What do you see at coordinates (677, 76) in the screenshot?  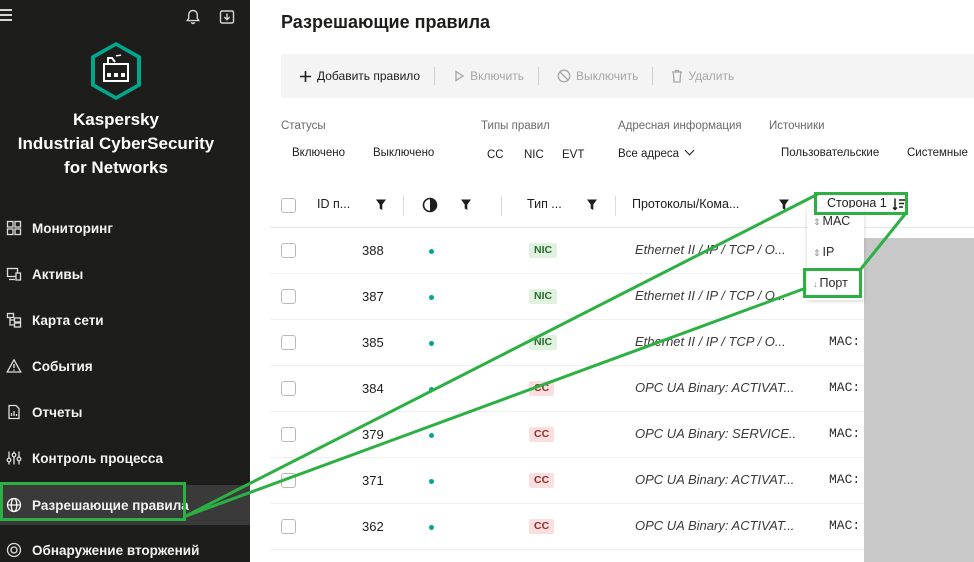 I see `trash-icon` at bounding box center [677, 76].